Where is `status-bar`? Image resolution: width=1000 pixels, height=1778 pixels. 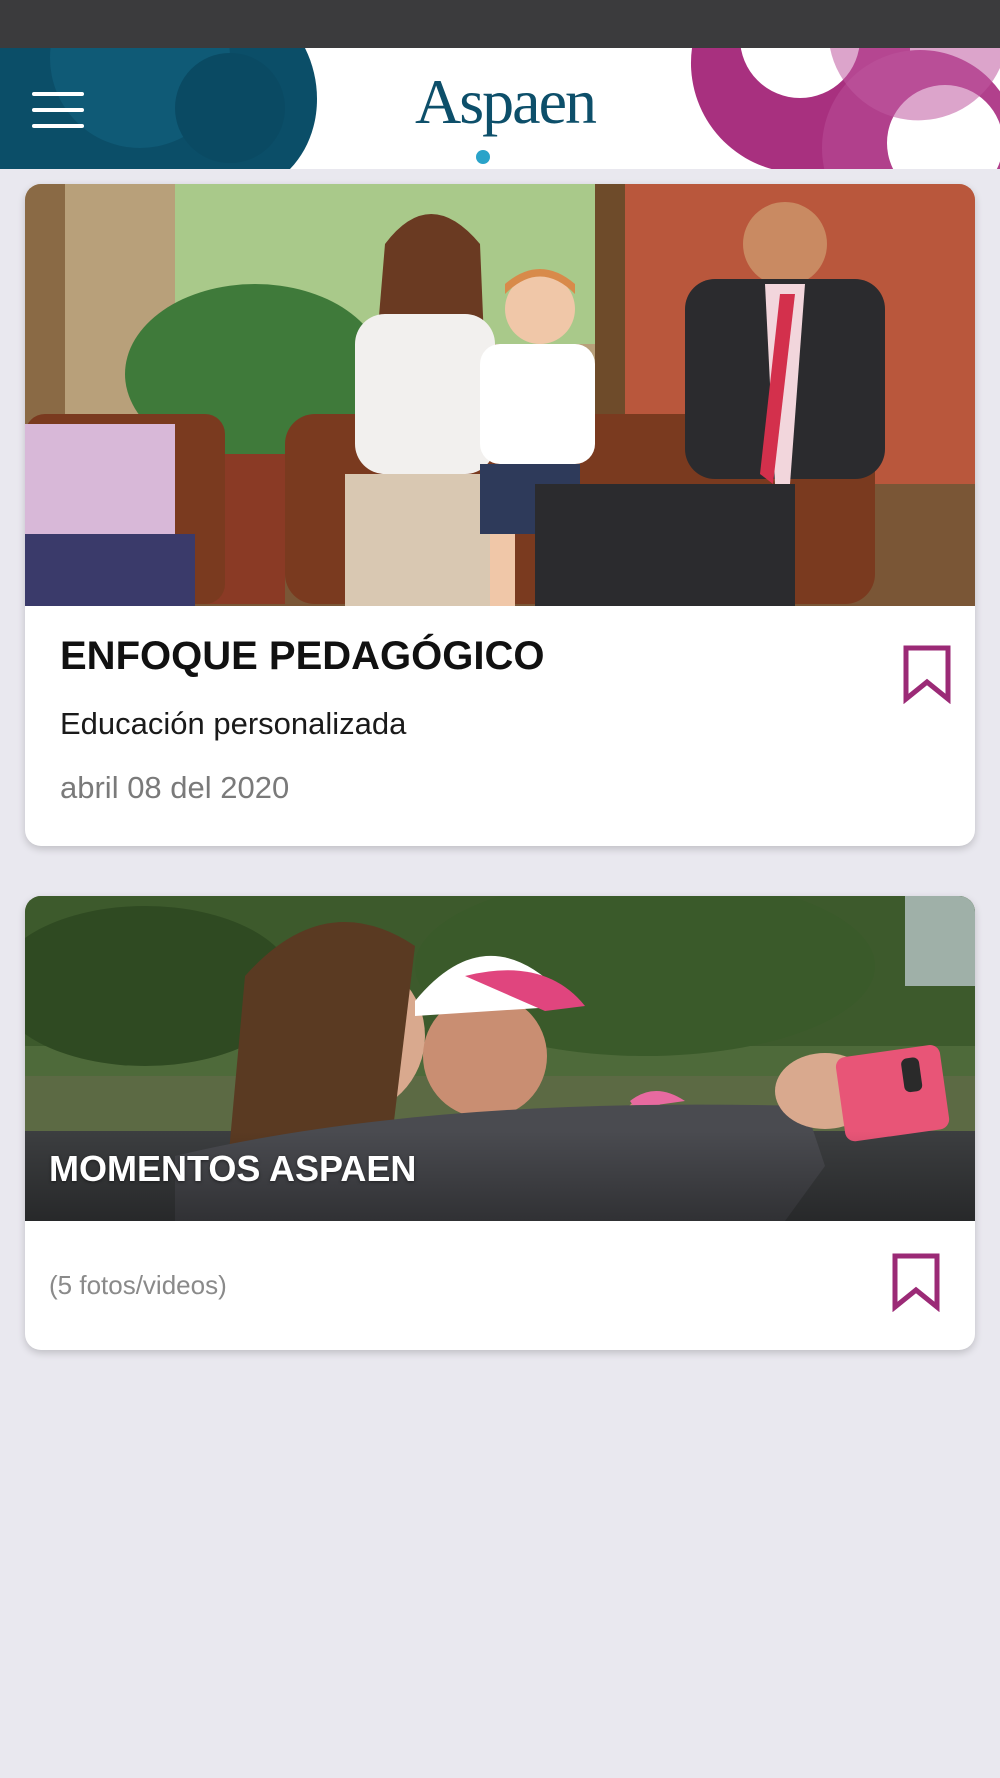 status-bar is located at coordinates (500, 24).